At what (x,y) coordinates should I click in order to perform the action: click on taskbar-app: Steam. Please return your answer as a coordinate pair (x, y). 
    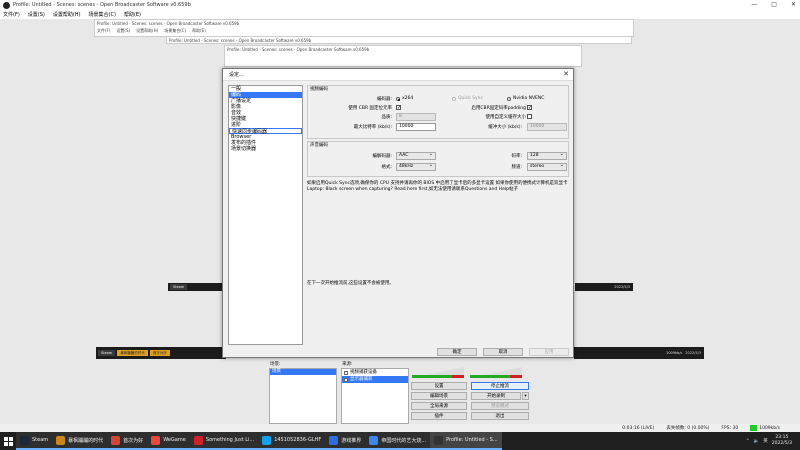
    Looking at the image, I should click on (34, 441).